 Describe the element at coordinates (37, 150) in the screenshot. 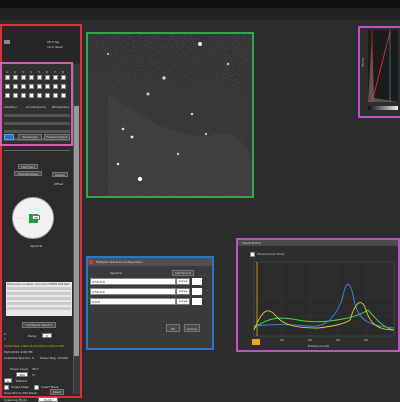

I see `divider` at that location.